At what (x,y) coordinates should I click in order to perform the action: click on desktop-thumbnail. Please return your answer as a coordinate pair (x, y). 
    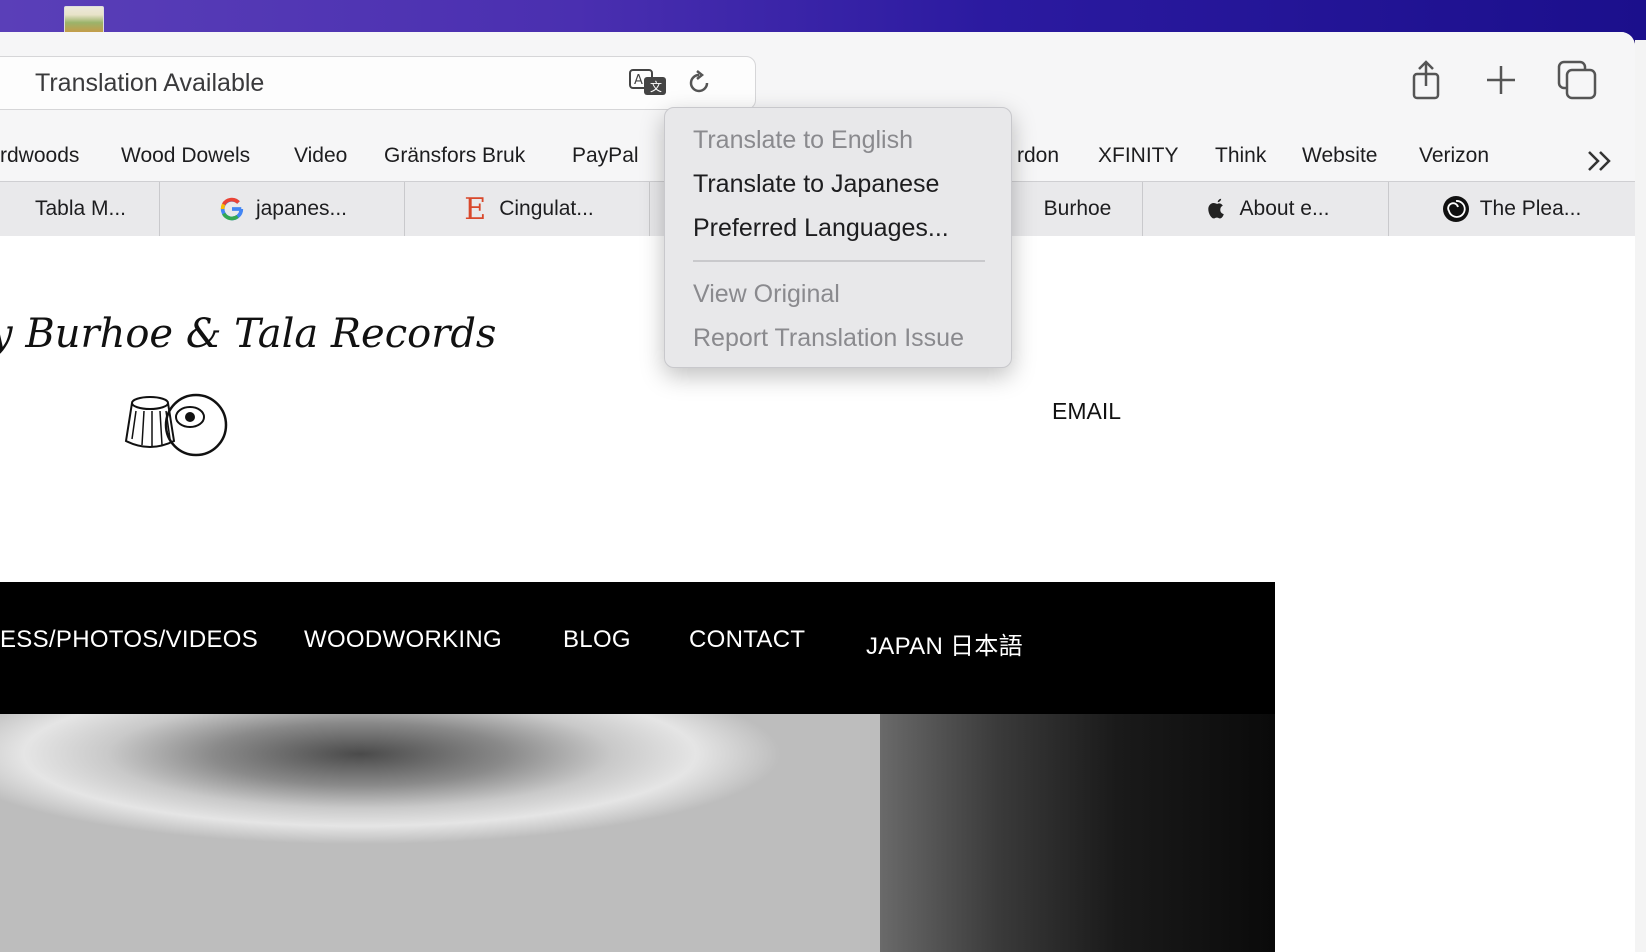
    Looking at the image, I should click on (84, 20).